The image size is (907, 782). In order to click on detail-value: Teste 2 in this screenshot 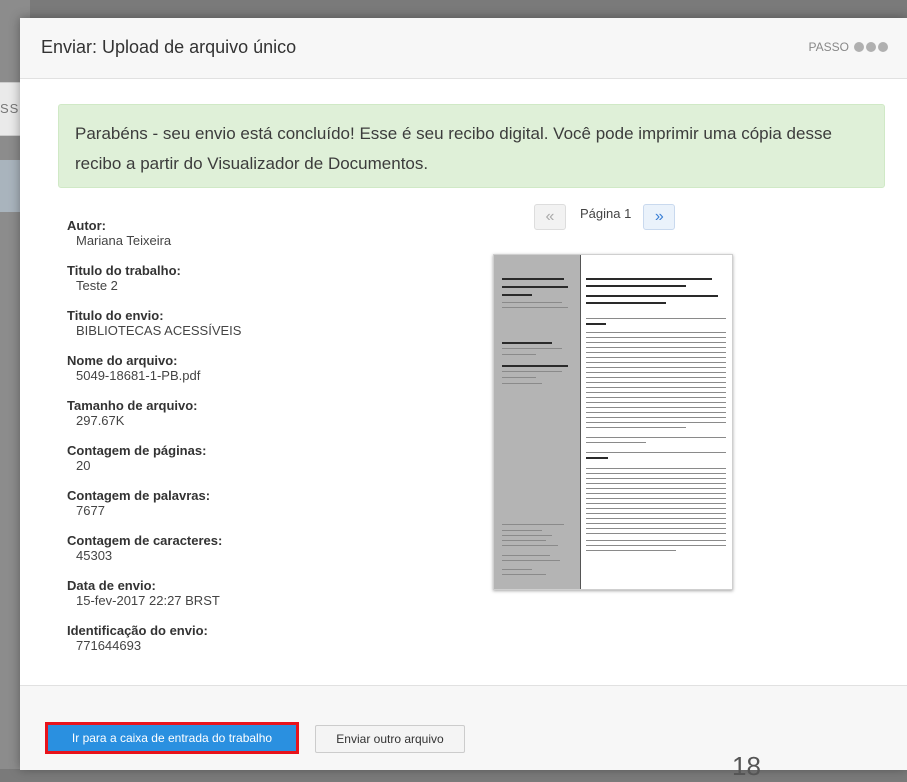, I will do `click(97, 285)`.